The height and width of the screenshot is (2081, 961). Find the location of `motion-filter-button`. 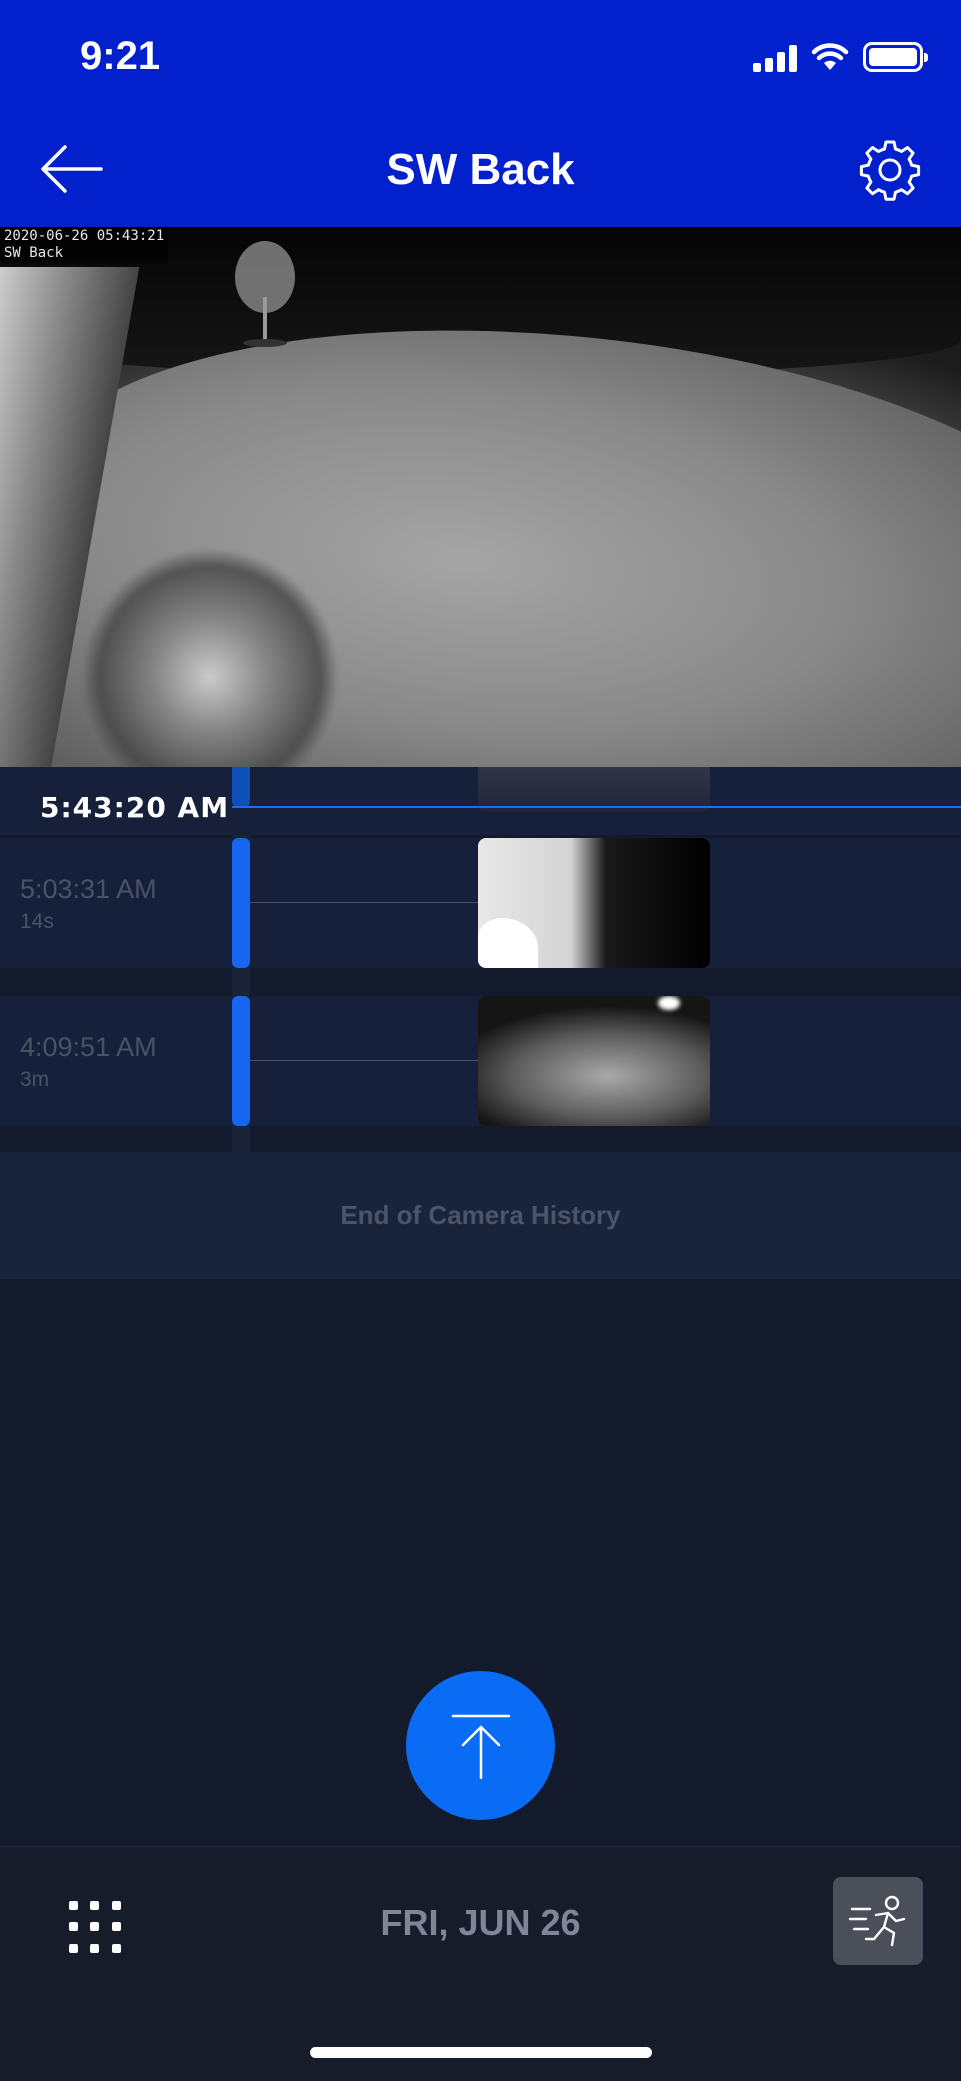

motion-filter-button is located at coordinates (878, 1921).